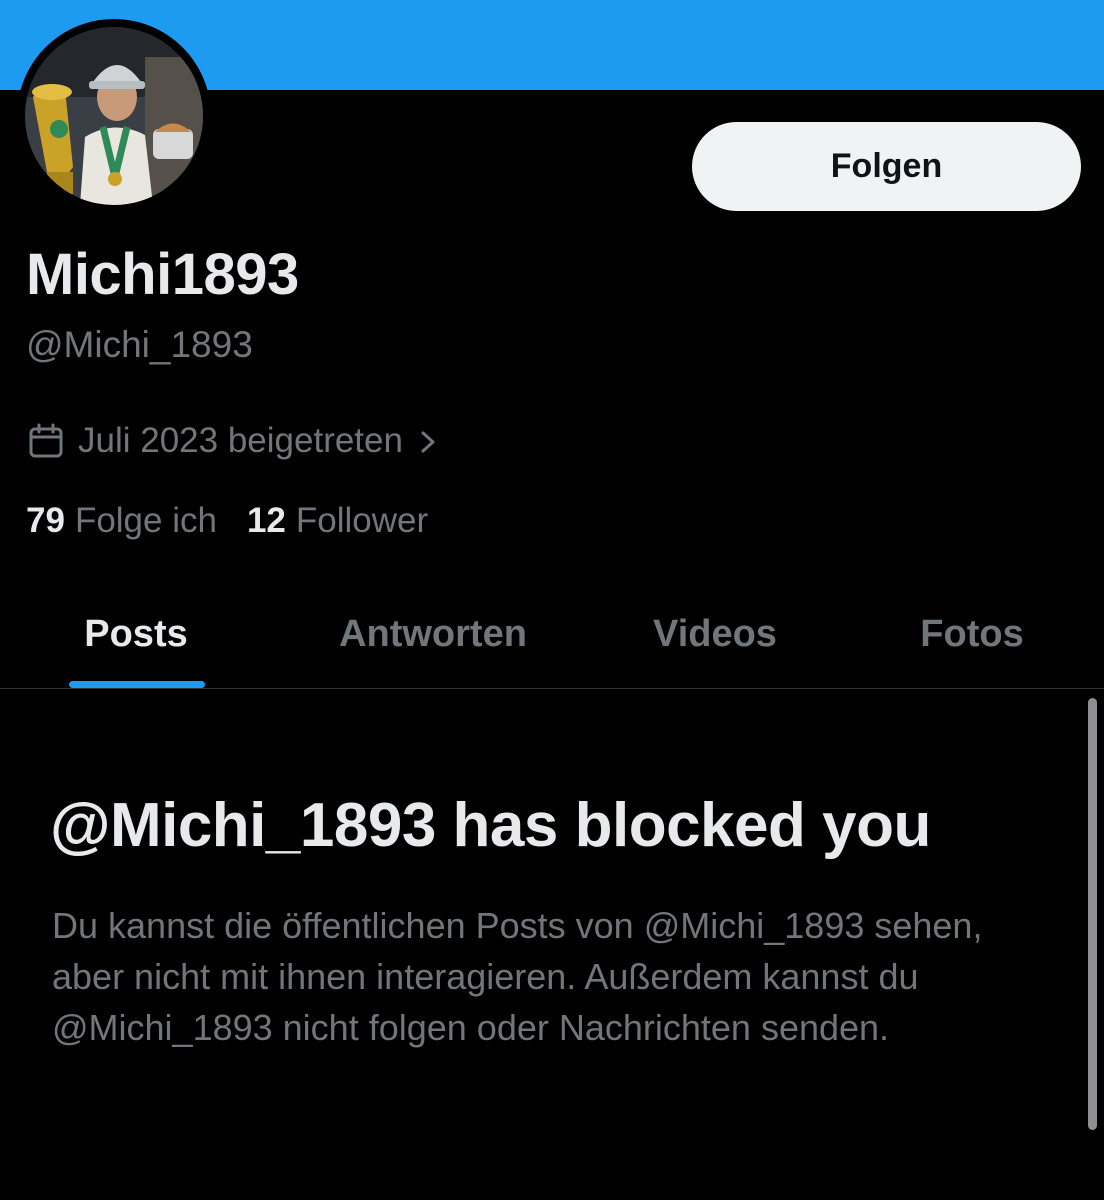 This screenshot has width=1104, height=1200. What do you see at coordinates (362, 520) in the screenshot?
I see `followers-label: Follower` at bounding box center [362, 520].